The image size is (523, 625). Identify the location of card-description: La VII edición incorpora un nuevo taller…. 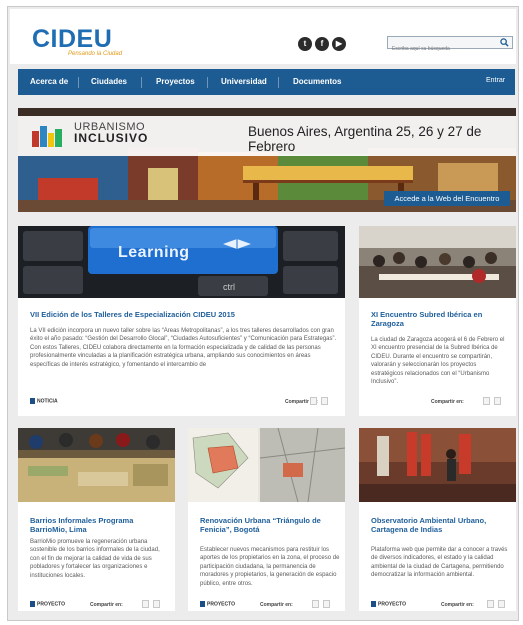
(183, 348).